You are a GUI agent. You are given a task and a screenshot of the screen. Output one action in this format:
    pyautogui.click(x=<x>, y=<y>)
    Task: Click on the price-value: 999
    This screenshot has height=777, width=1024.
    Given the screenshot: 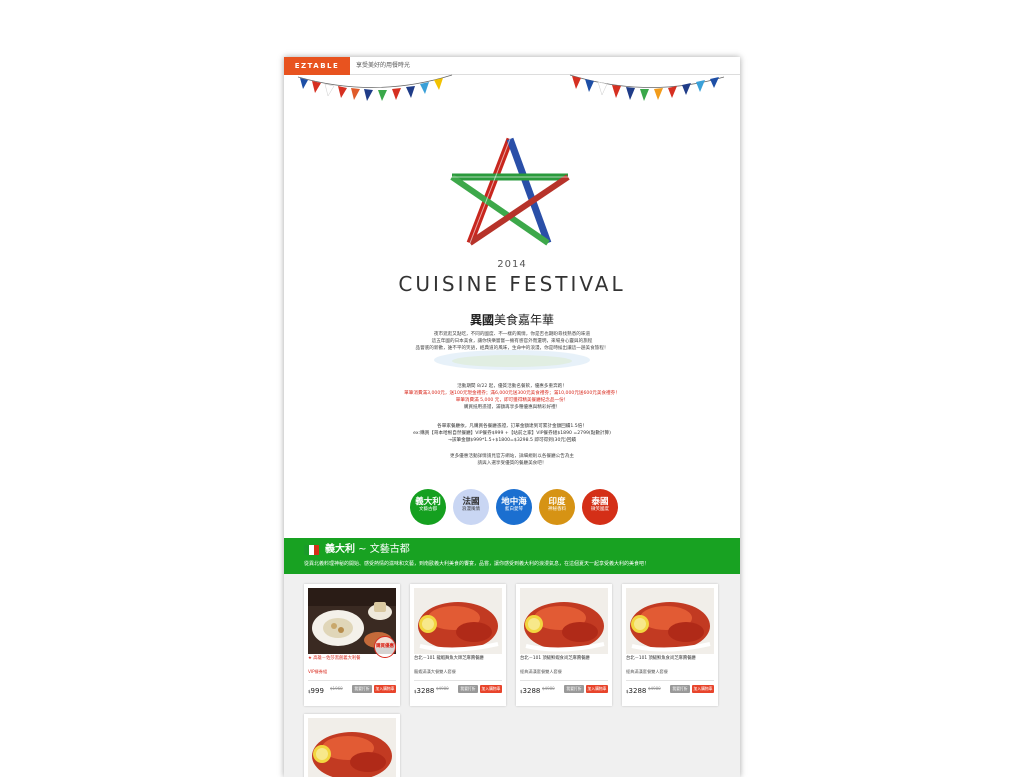 What is the action you would take?
    pyautogui.click(x=317, y=691)
    